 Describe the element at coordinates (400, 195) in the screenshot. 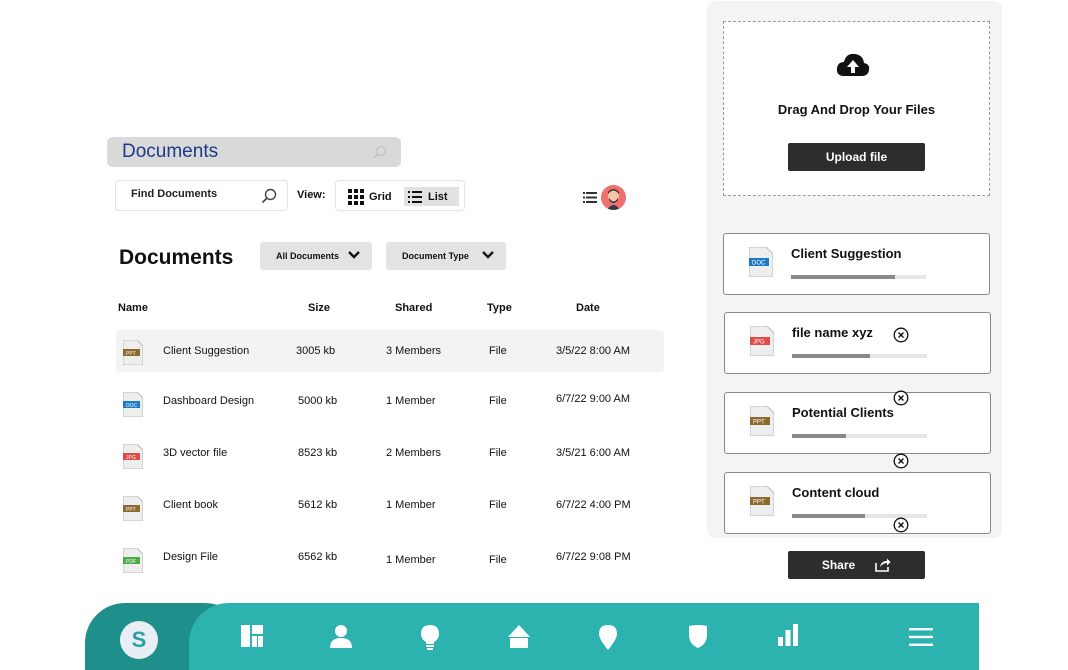

I see `view-toggle: Grid List` at that location.